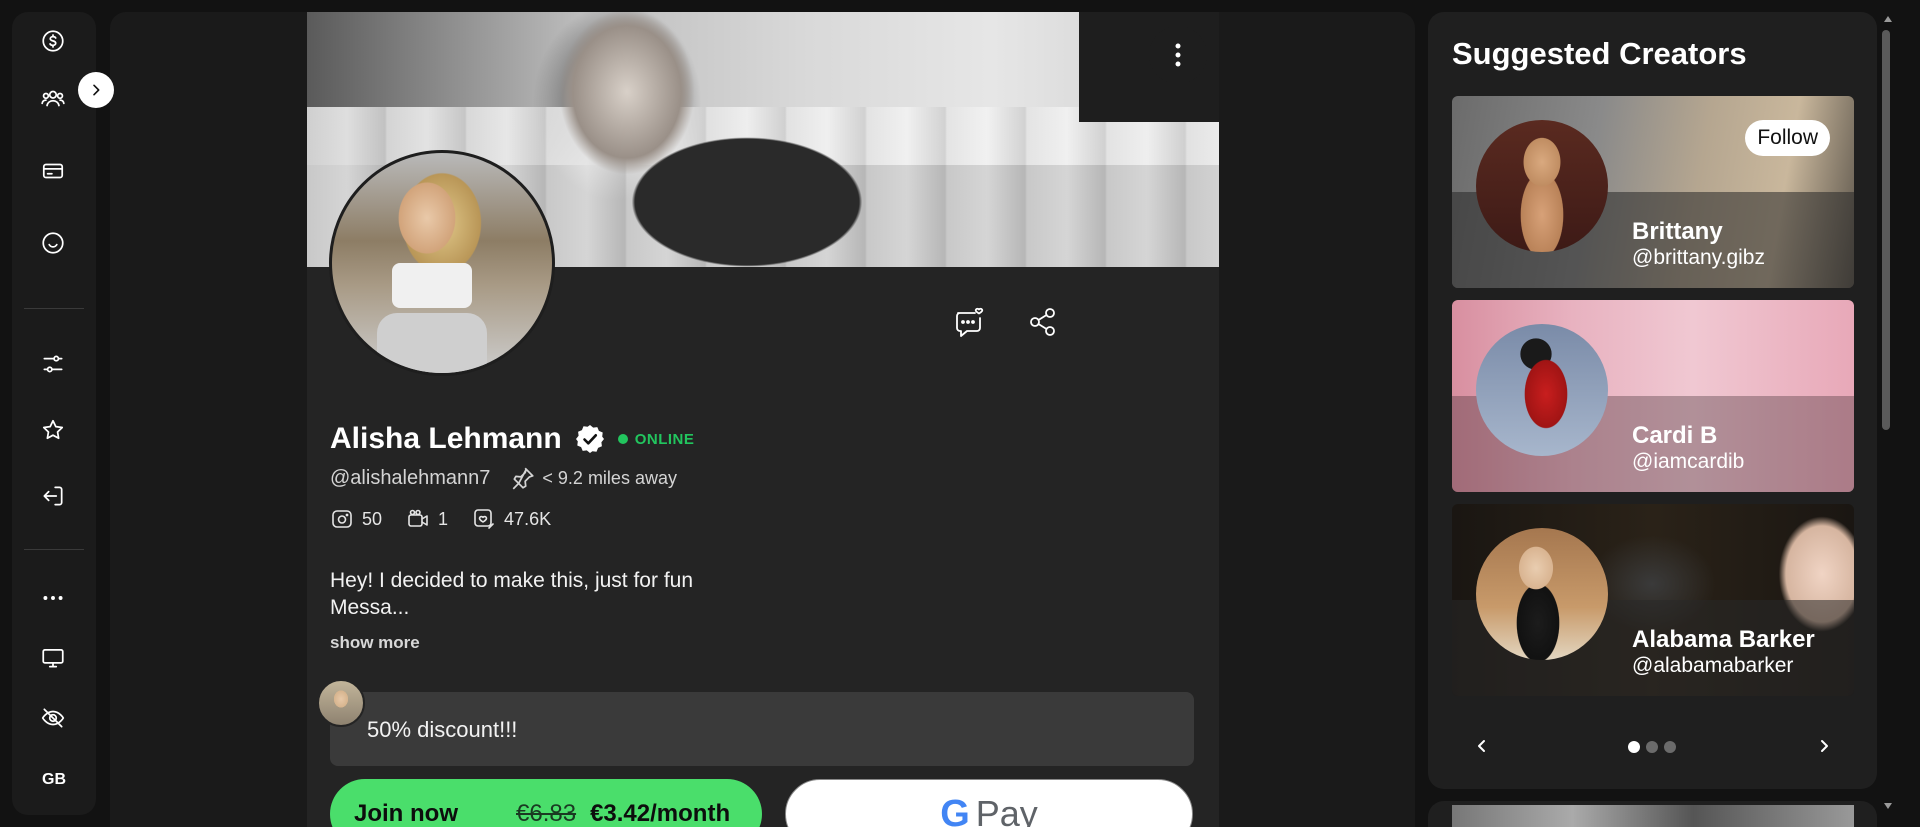  Describe the element at coordinates (1888, 806) in the screenshot. I see `scroll-down-arrow-icon` at that location.